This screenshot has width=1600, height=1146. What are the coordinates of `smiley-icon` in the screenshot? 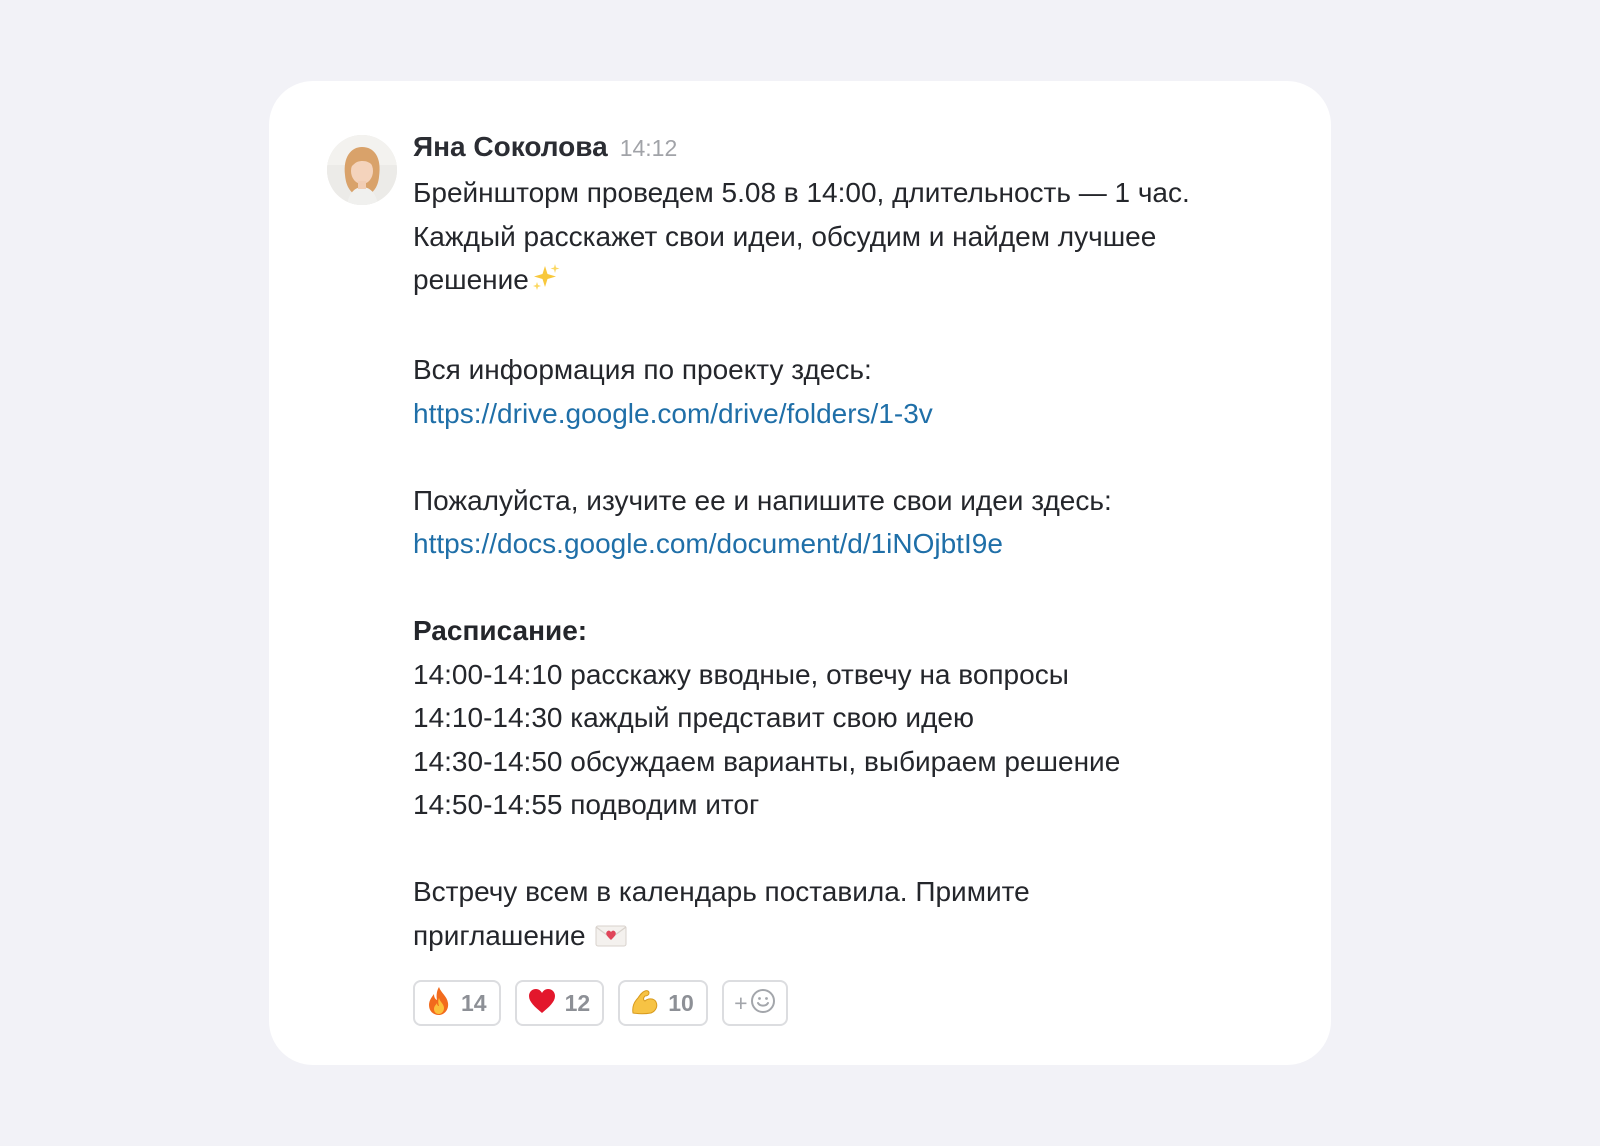 It's located at (763, 1003).